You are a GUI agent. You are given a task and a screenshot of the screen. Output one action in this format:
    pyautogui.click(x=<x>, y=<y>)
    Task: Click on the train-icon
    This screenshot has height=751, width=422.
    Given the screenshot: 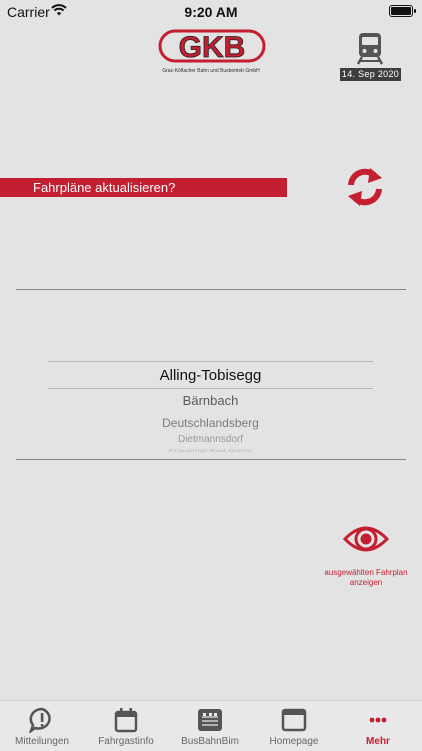 What is the action you would take?
    pyautogui.click(x=370, y=48)
    